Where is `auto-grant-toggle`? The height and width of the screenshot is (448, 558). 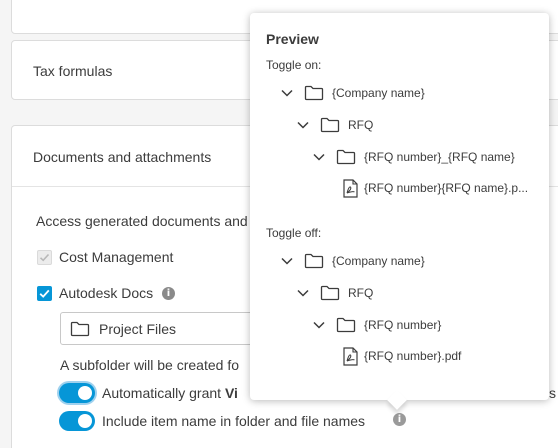
auto-grant-toggle is located at coordinates (77, 393).